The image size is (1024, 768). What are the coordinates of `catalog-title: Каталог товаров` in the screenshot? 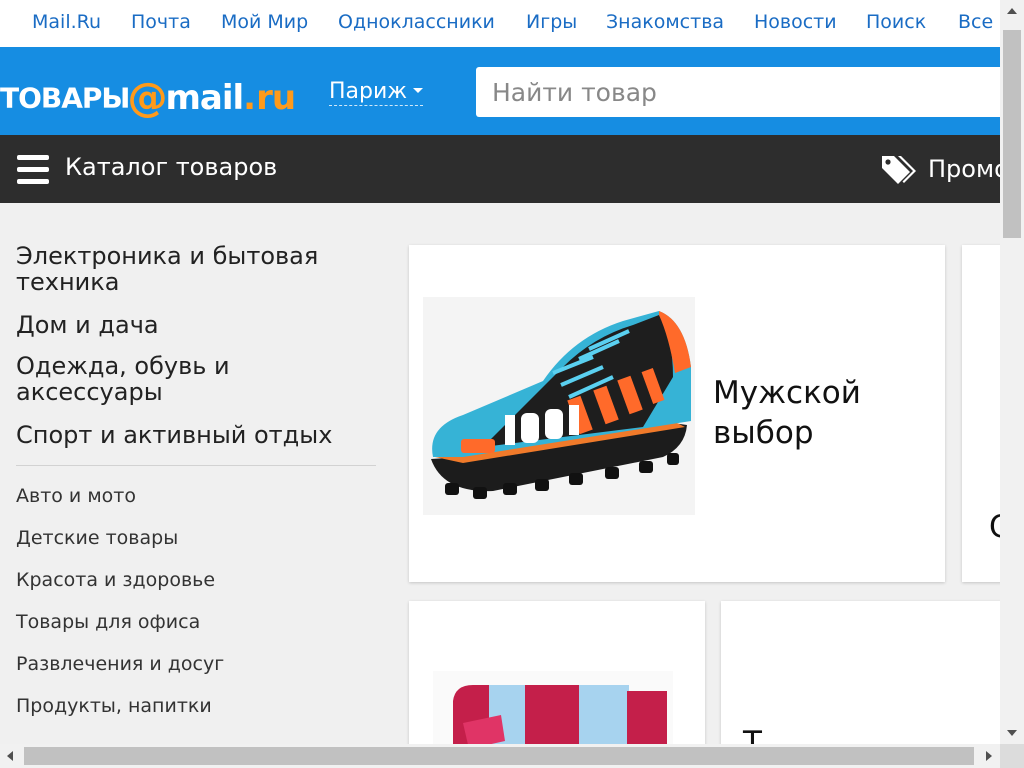 It's located at (171, 167).